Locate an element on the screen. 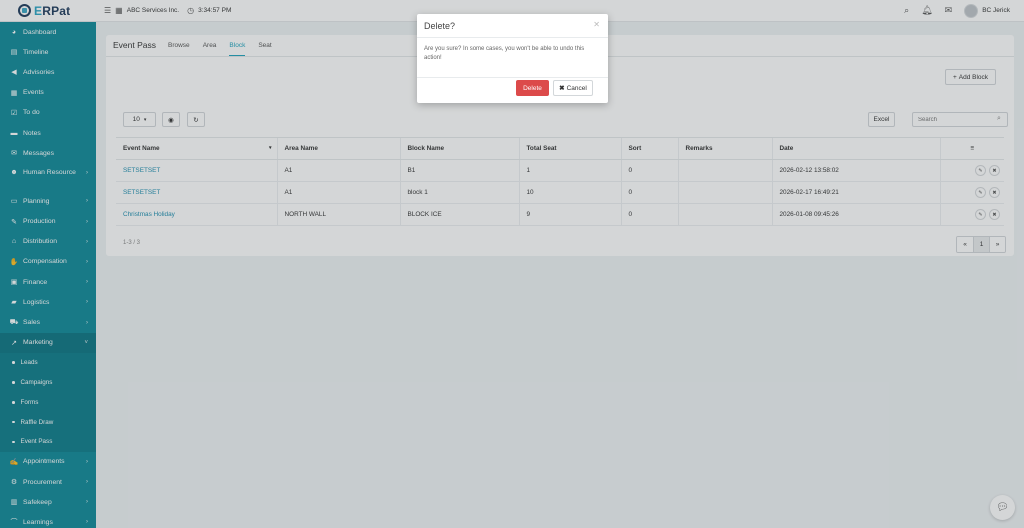 This screenshot has height=528, width=1024. close-icon: ✖ is located at coordinates (562, 88).